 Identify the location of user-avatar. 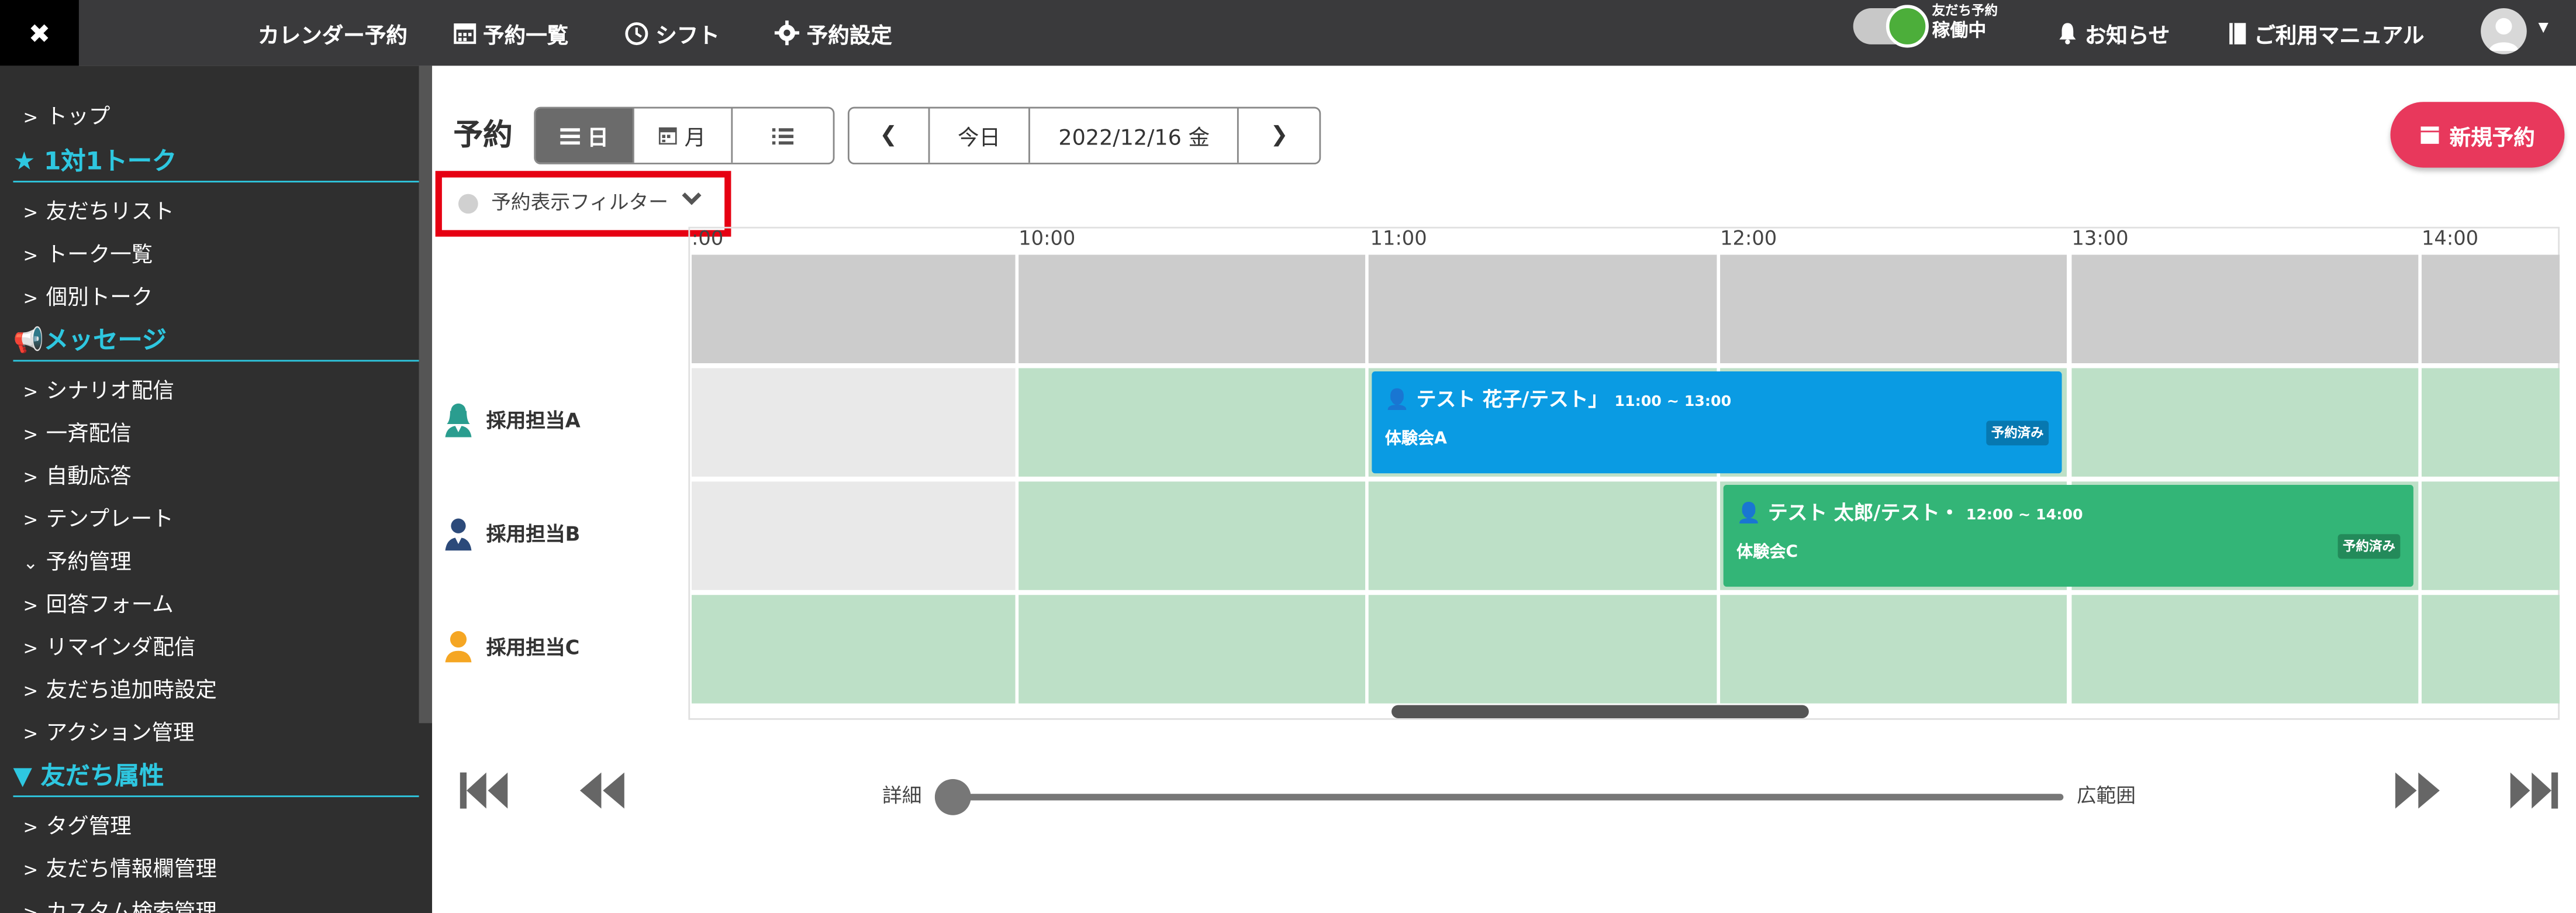
(2504, 31).